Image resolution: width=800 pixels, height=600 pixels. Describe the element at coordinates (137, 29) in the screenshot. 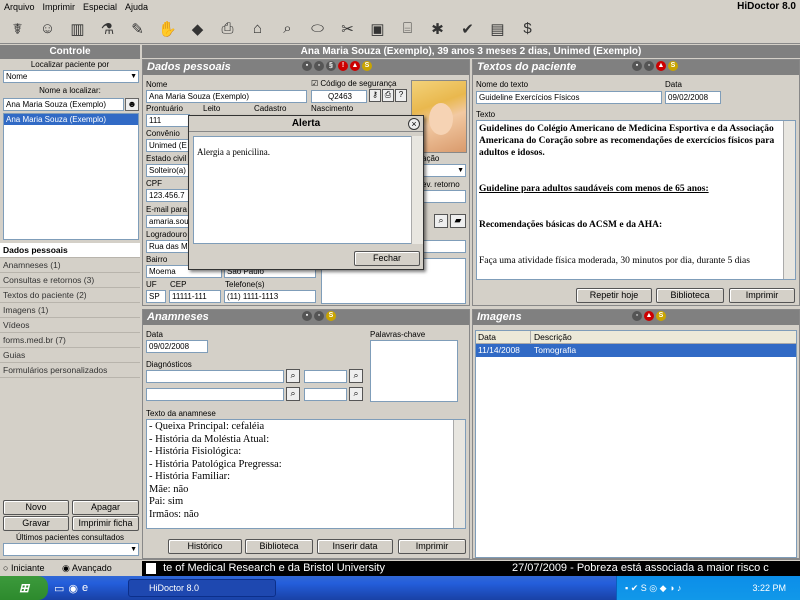

I see `edit-icon: ✎` at that location.